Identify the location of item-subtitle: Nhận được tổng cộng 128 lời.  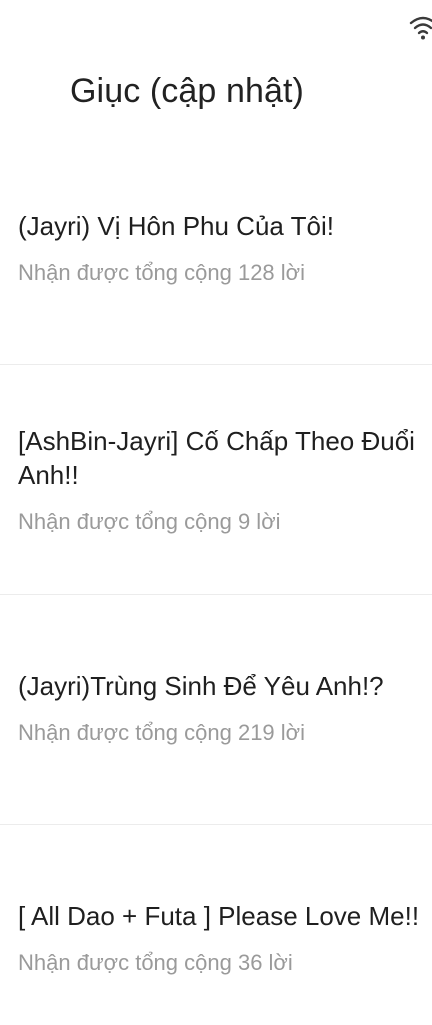
(161, 272).